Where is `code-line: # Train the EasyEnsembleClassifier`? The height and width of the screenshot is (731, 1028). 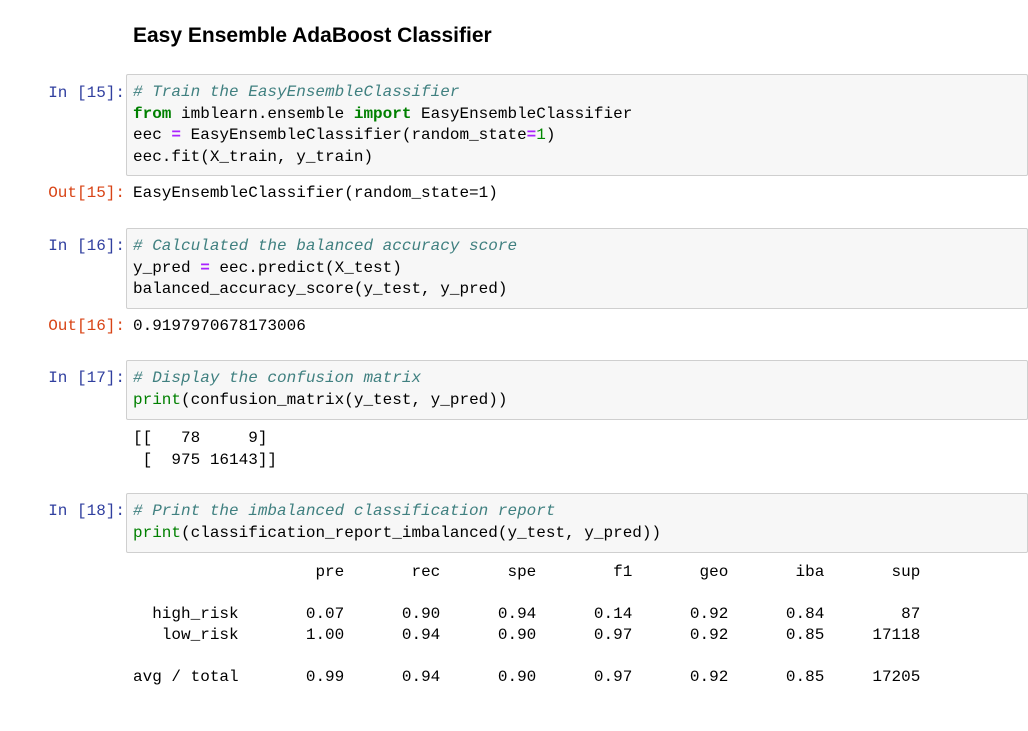
code-line: # Train the EasyEnsembleClassifier is located at coordinates (577, 93).